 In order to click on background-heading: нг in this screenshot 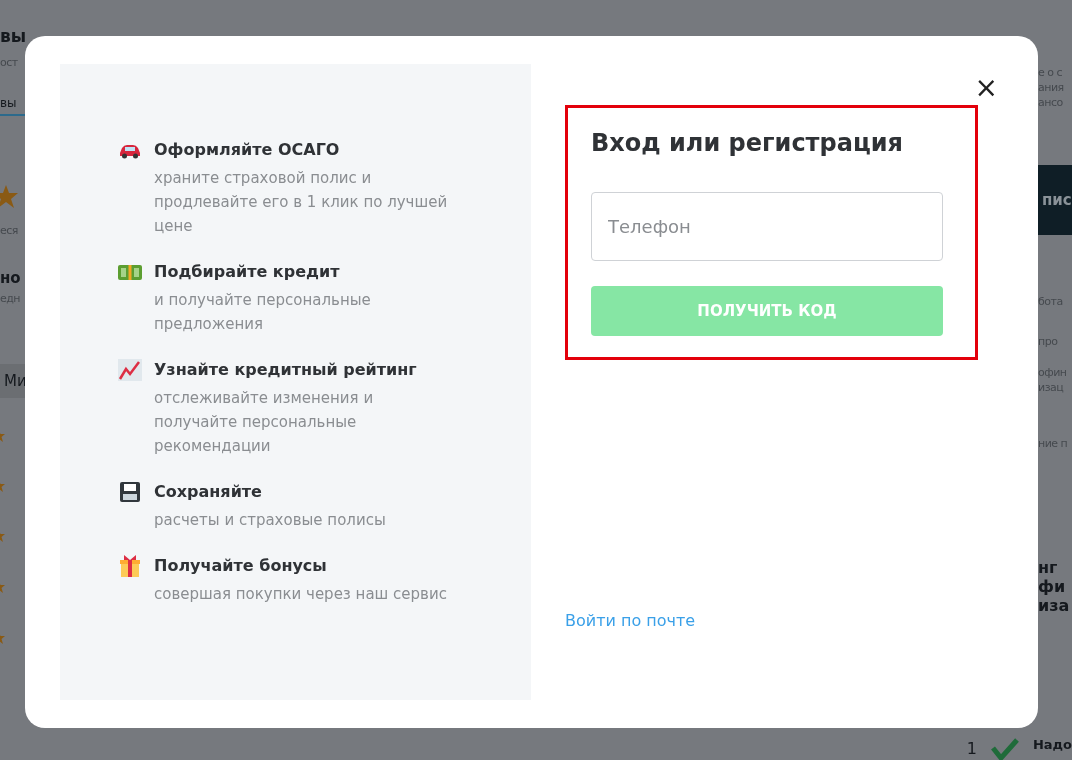, I will do `click(1048, 567)`.